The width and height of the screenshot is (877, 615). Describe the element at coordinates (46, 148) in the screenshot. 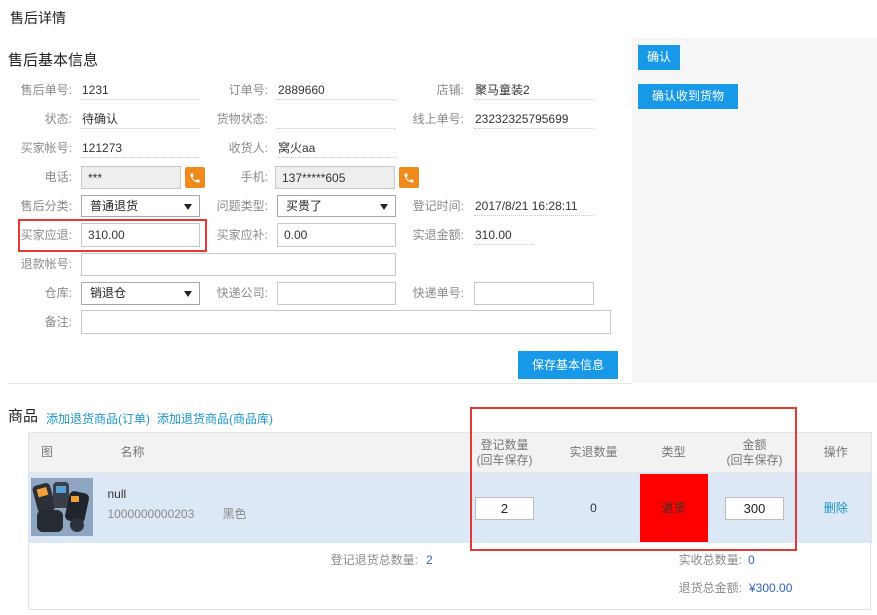

I see `buyer-account-label: 买家帐号:` at that location.